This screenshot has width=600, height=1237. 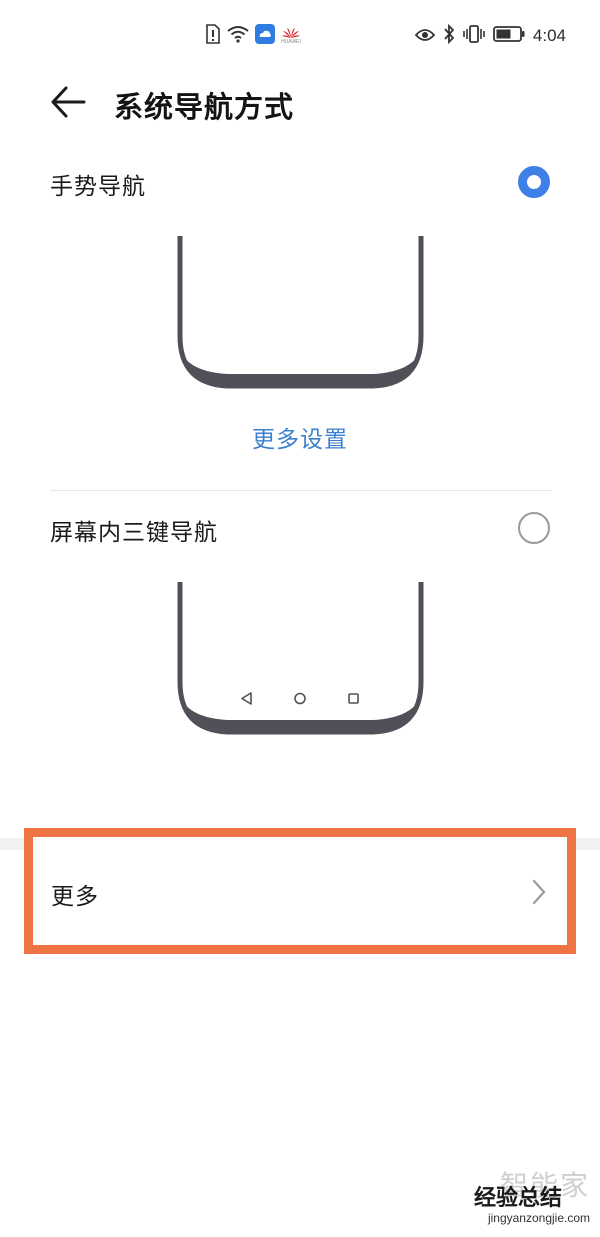 What do you see at coordinates (265, 36) in the screenshot?
I see `cloud-icon` at bounding box center [265, 36].